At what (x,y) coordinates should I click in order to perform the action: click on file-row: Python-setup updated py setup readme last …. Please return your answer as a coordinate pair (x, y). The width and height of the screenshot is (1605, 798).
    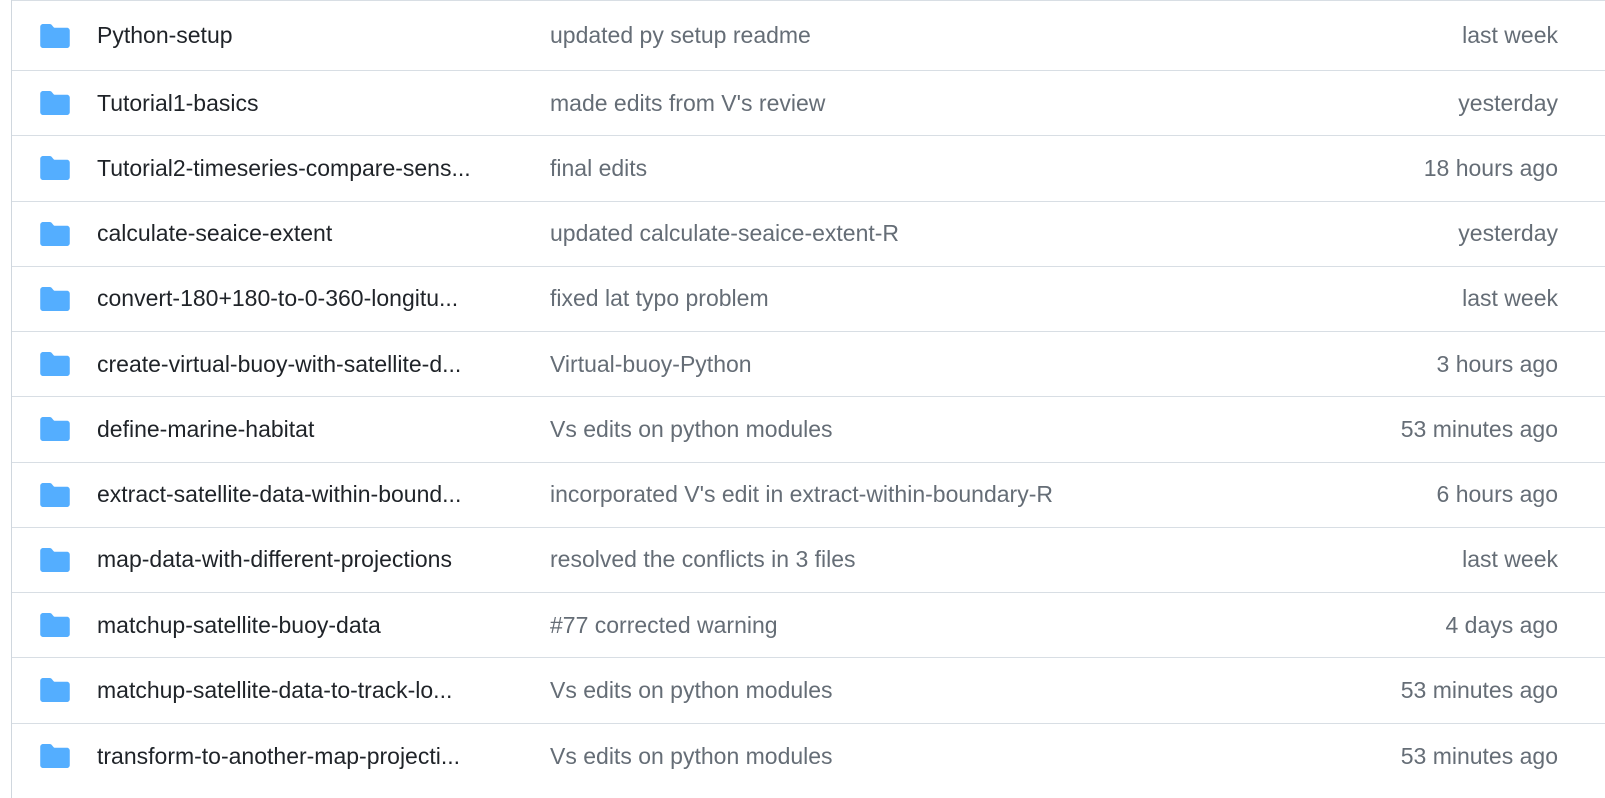
    Looking at the image, I should click on (808, 35).